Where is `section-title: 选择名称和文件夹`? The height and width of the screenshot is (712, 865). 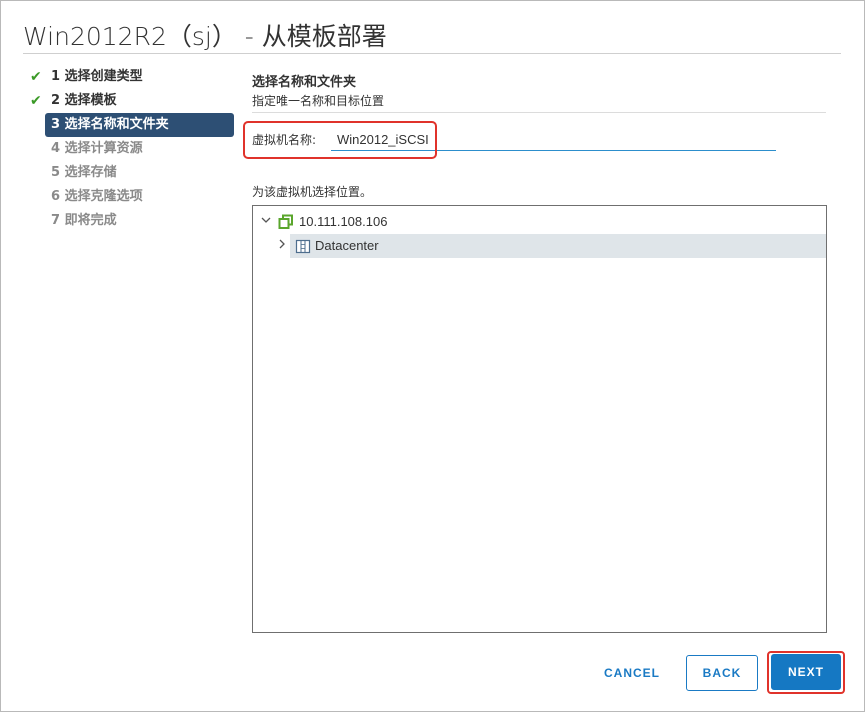
section-title: 选择名称和文件夹 is located at coordinates (304, 82).